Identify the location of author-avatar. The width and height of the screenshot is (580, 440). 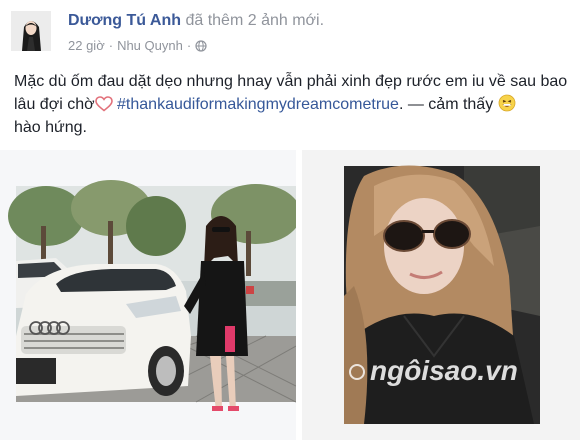
(31, 31).